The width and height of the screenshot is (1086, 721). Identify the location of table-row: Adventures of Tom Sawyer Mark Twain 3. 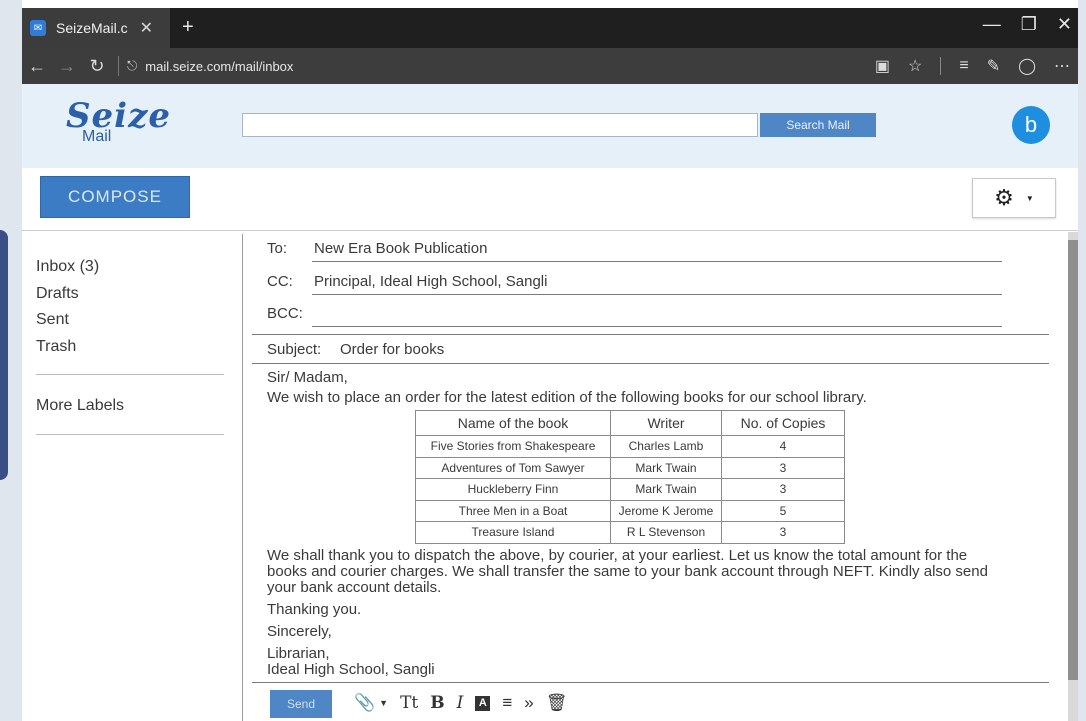
(630, 467).